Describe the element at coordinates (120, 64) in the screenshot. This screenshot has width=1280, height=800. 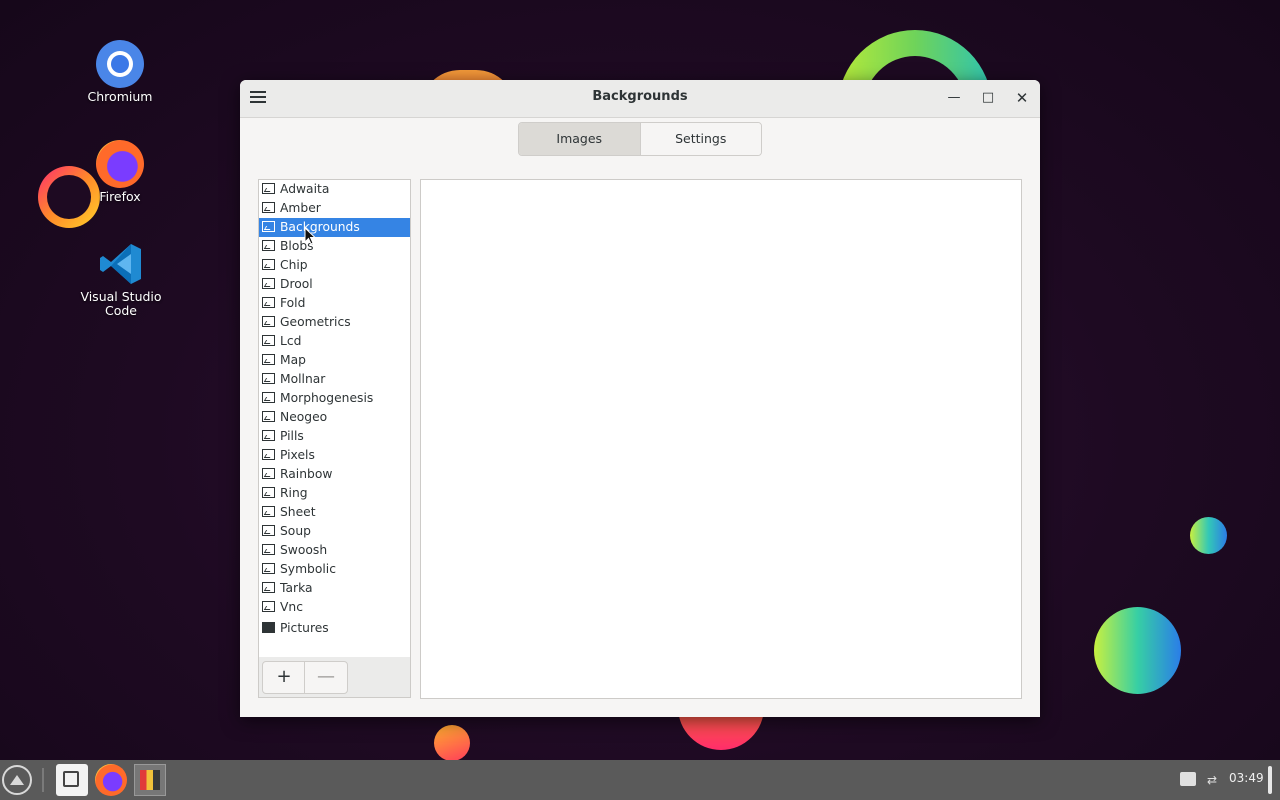
I see `chromium-icon` at that location.